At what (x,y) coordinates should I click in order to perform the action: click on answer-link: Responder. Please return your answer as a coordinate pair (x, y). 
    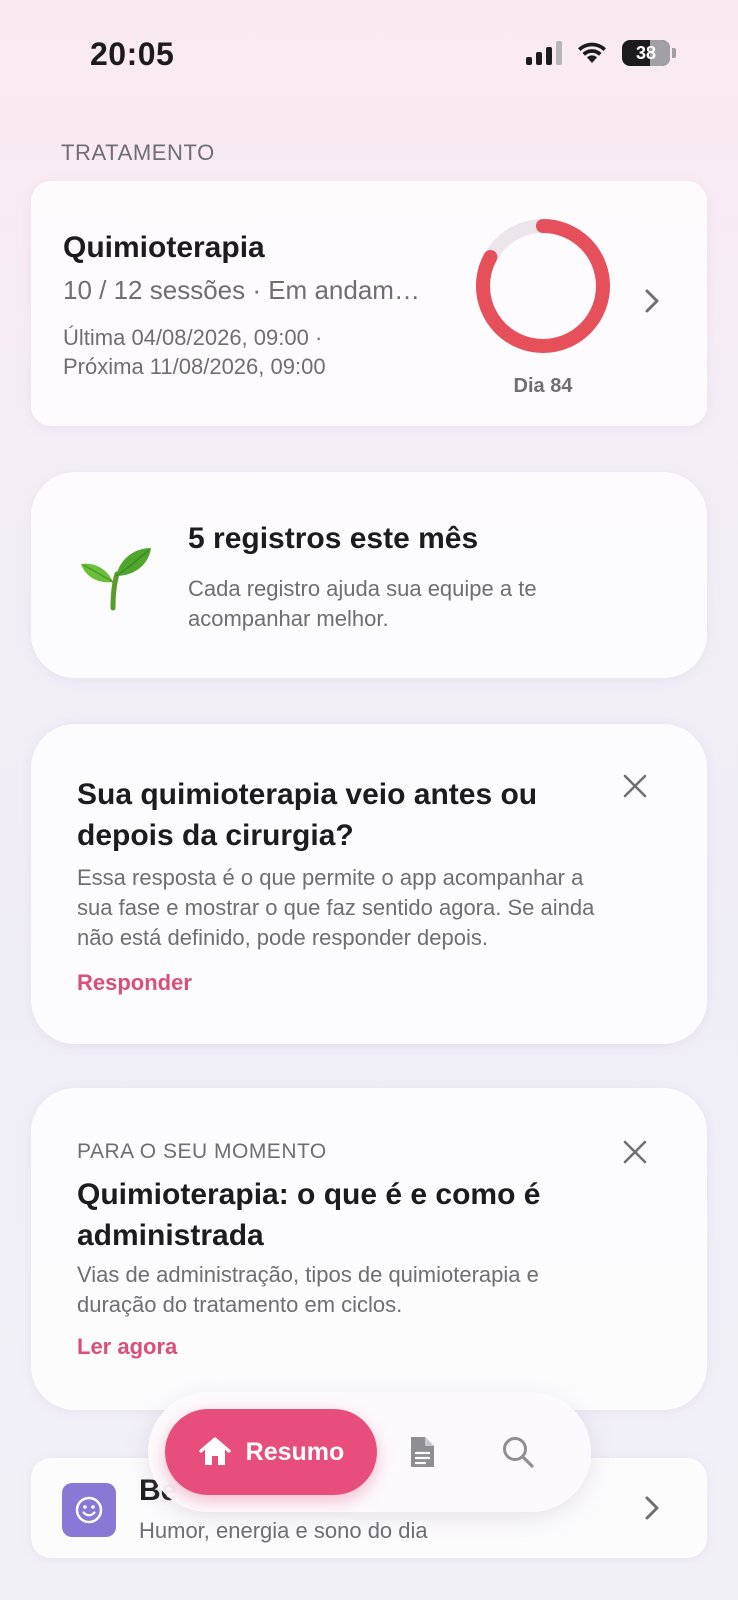
    Looking at the image, I should click on (134, 983).